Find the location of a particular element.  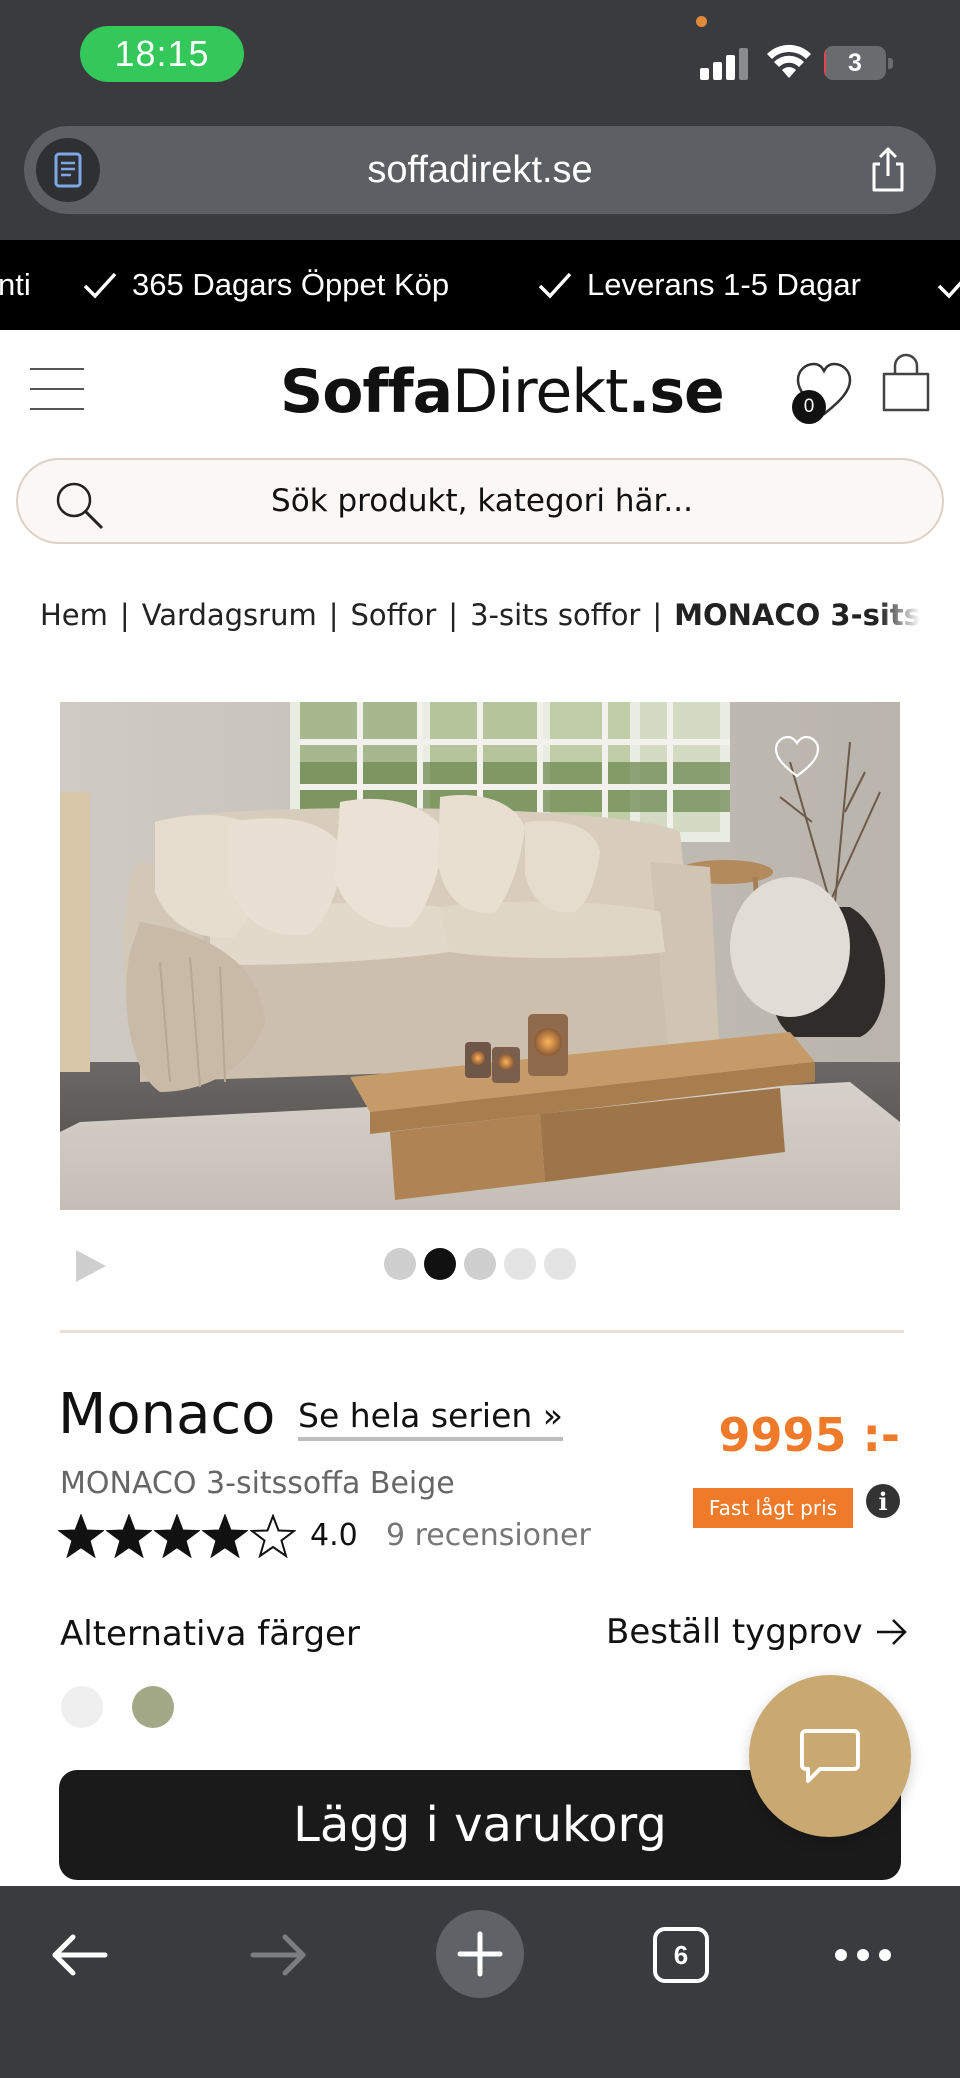

menu-icon is located at coordinates (57, 389).